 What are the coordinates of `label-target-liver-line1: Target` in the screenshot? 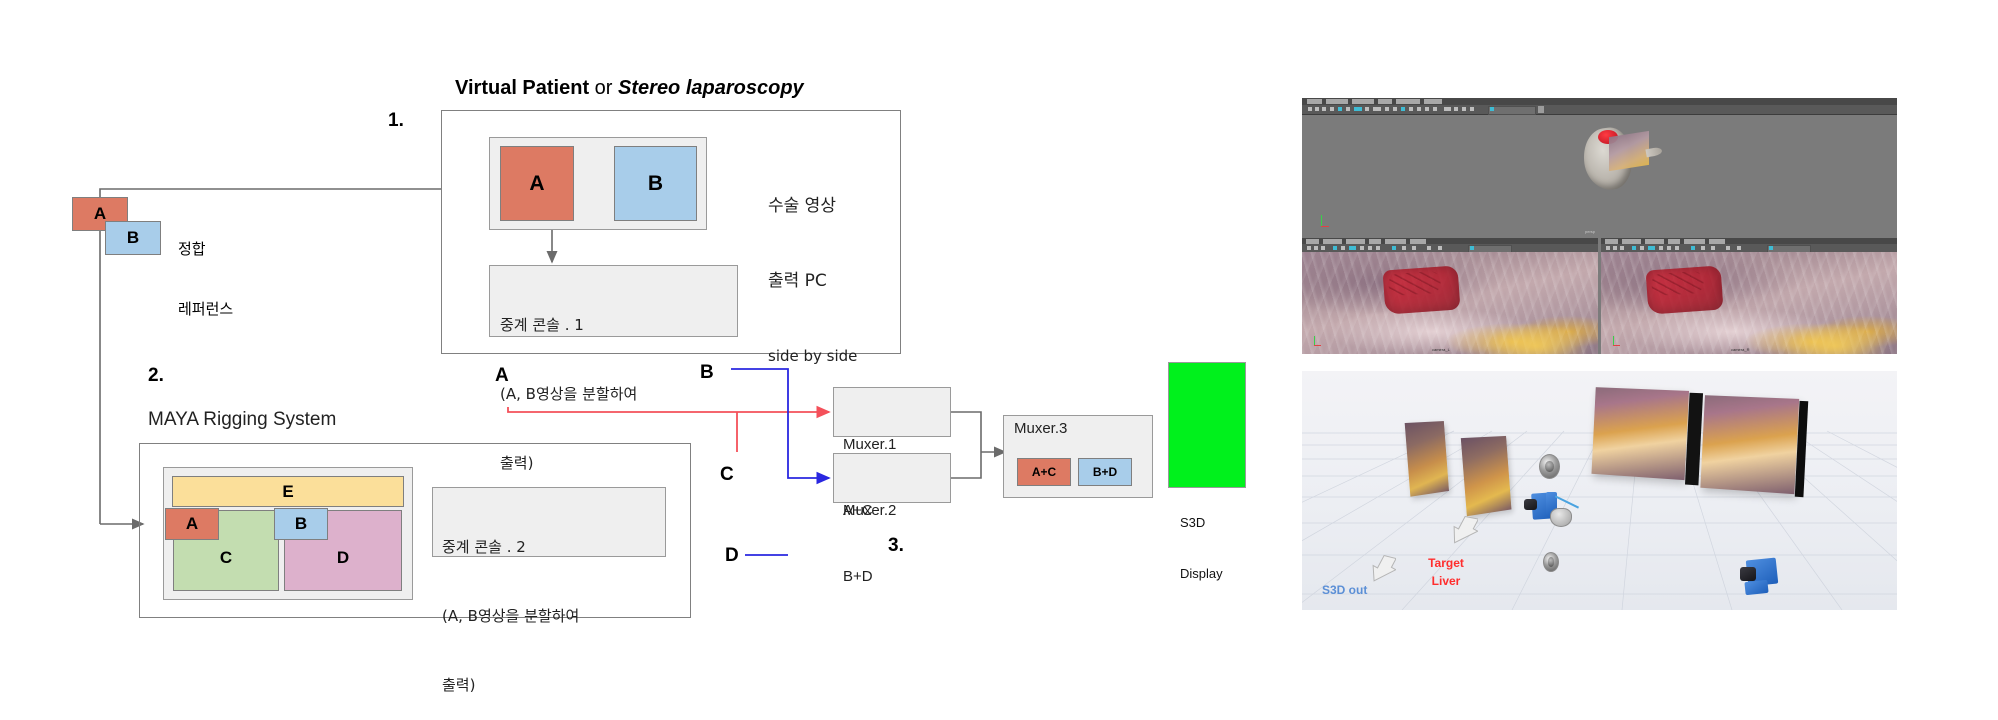 It's located at (1446, 563).